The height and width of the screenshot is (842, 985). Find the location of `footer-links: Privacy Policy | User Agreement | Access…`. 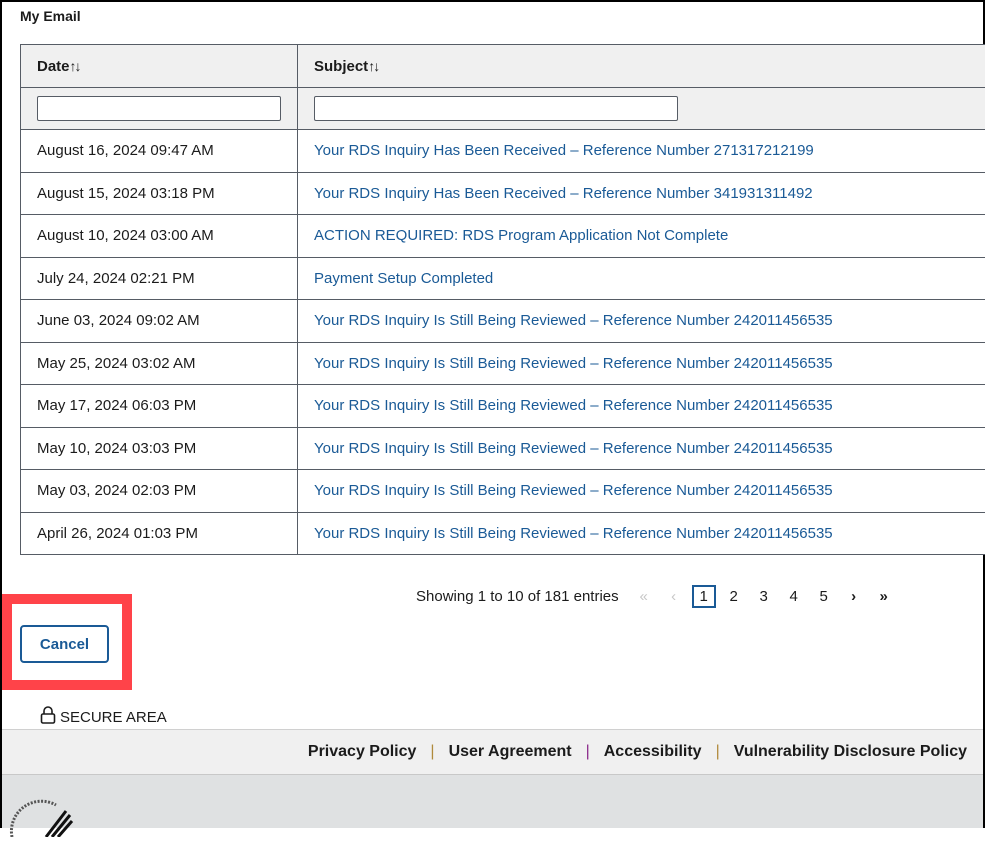

footer-links: Privacy Policy | User Agreement | Access… is located at coordinates (492, 752).